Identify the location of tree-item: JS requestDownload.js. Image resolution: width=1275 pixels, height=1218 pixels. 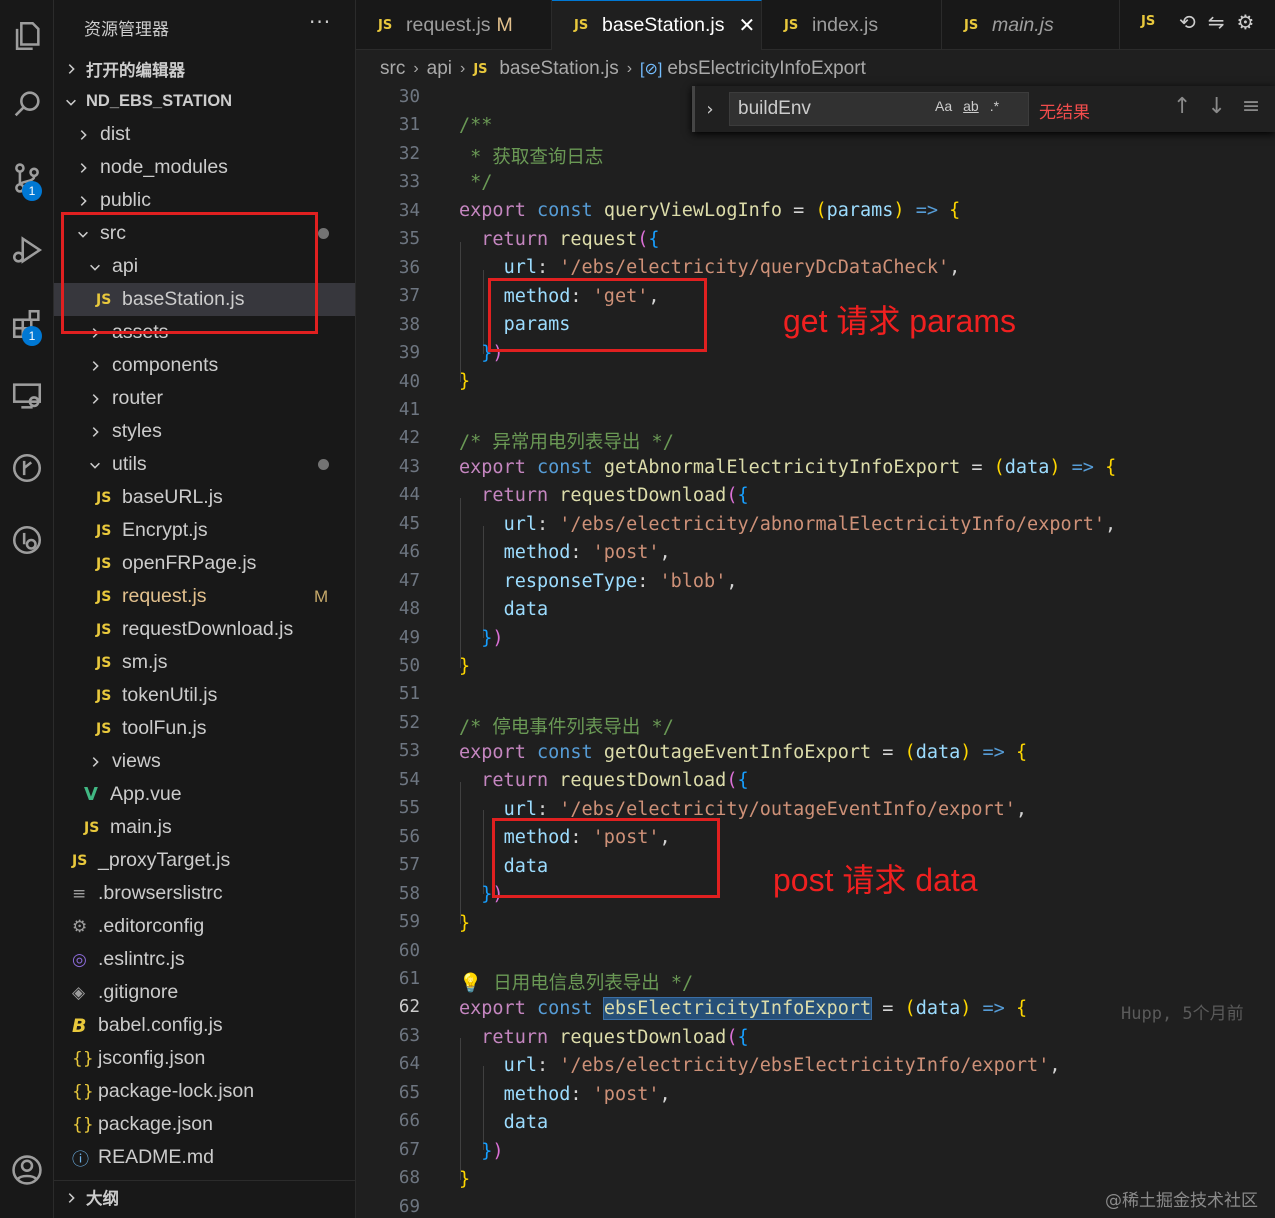
(204, 629).